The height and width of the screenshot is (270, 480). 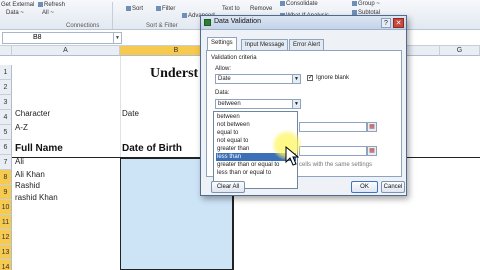 I want to click on list-item: greater than or equal to, so click(x=256, y=165).